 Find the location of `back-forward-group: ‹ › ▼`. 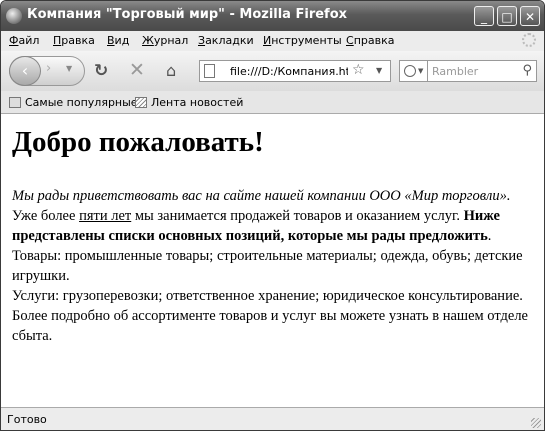

back-forward-group: ‹ › ▼ is located at coordinates (47, 71).